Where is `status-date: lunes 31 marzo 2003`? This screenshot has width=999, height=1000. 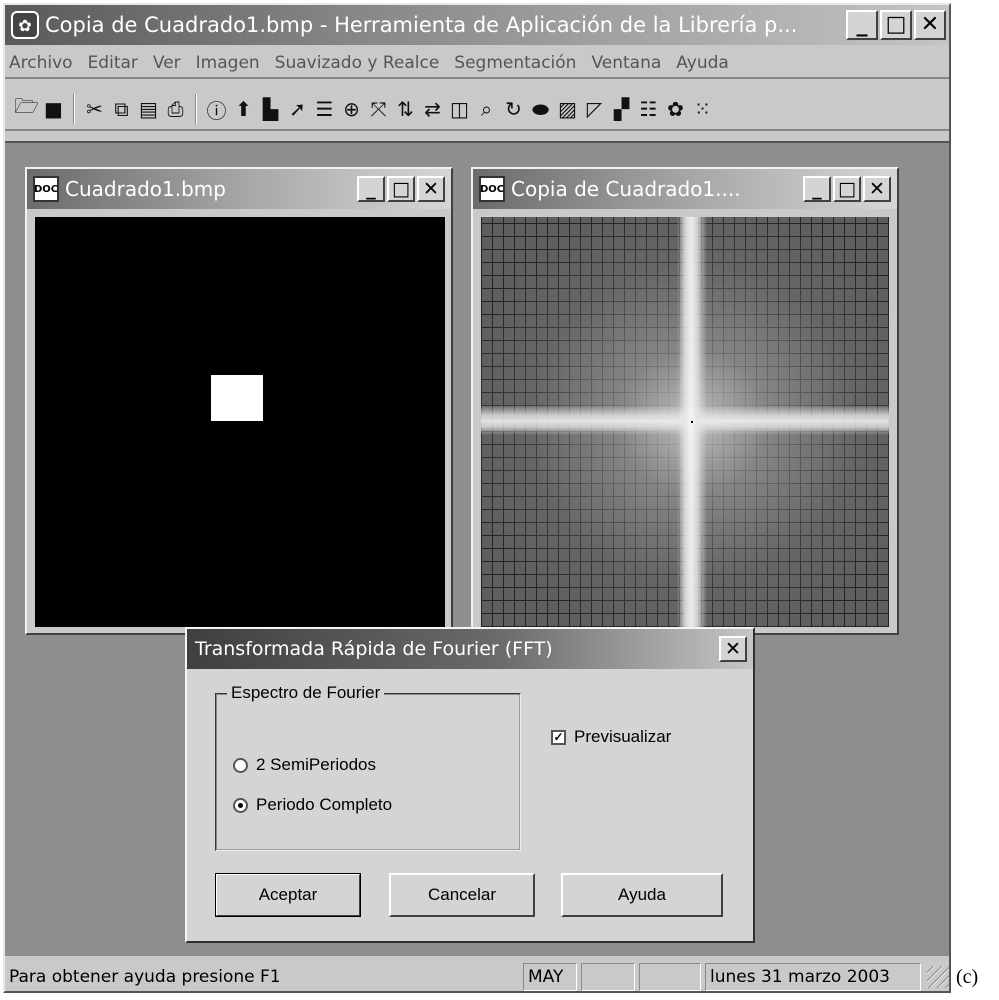 status-date: lunes 31 marzo 2003 is located at coordinates (813, 977).